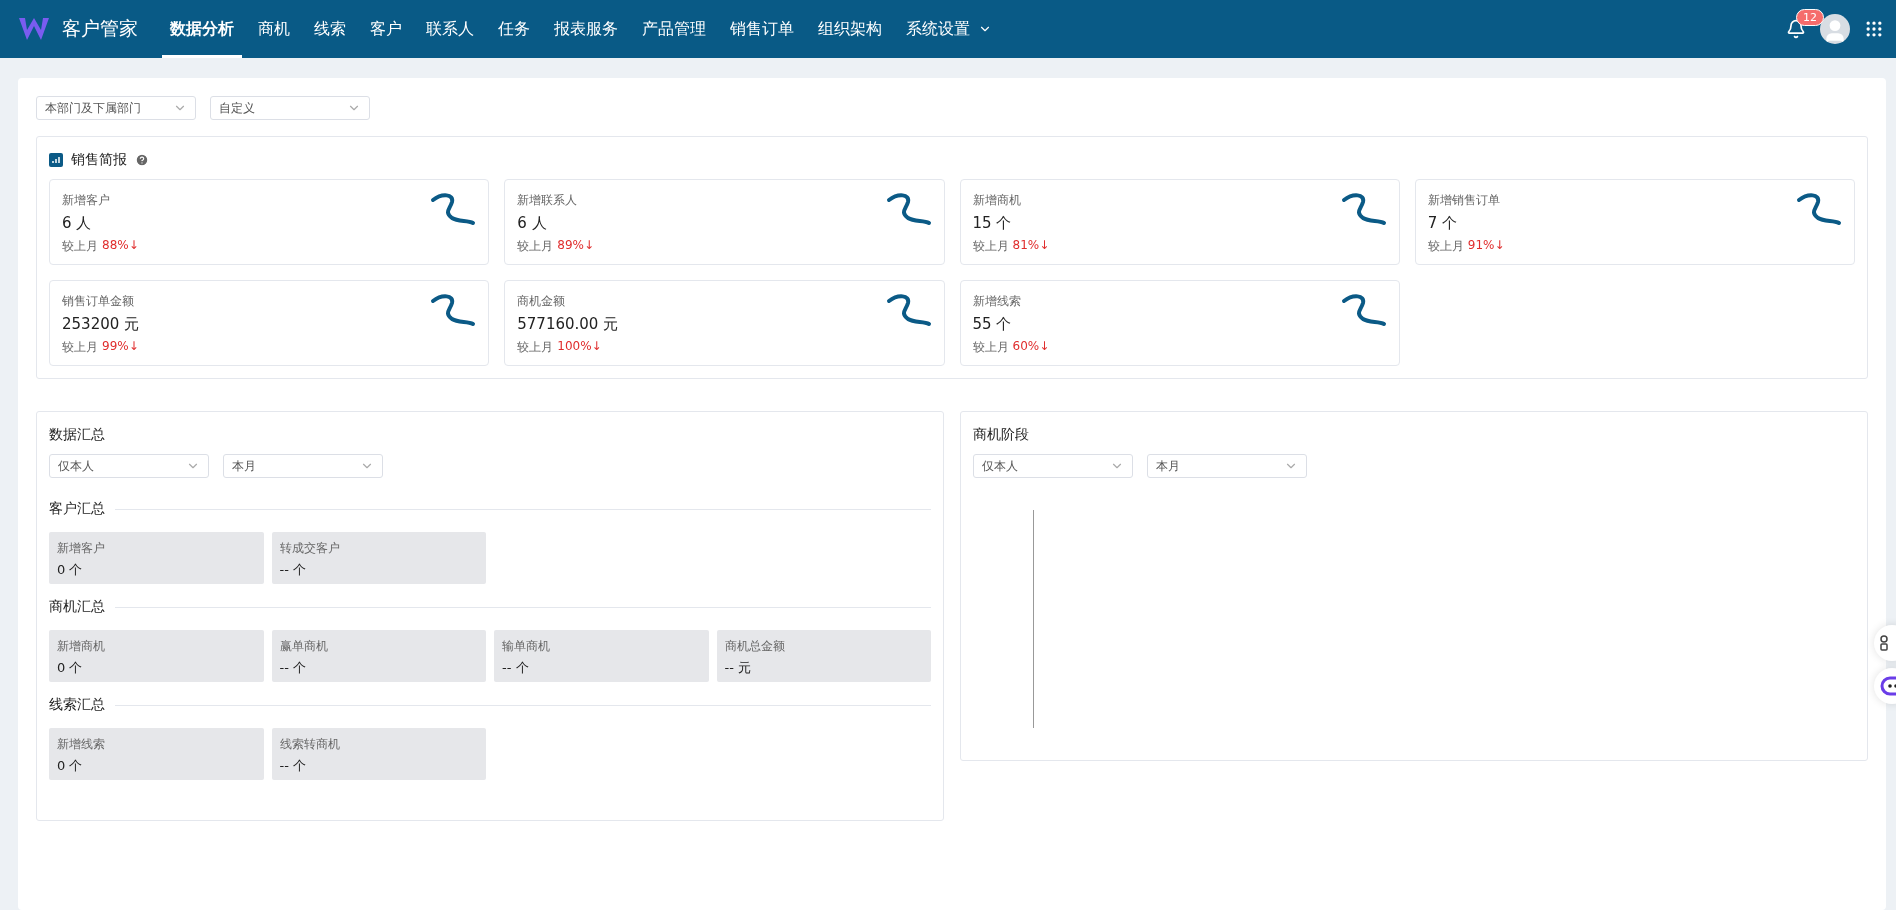 The image size is (1896, 910). What do you see at coordinates (526, 646) in the screenshot?
I see `summary-label: 输单商机` at bounding box center [526, 646].